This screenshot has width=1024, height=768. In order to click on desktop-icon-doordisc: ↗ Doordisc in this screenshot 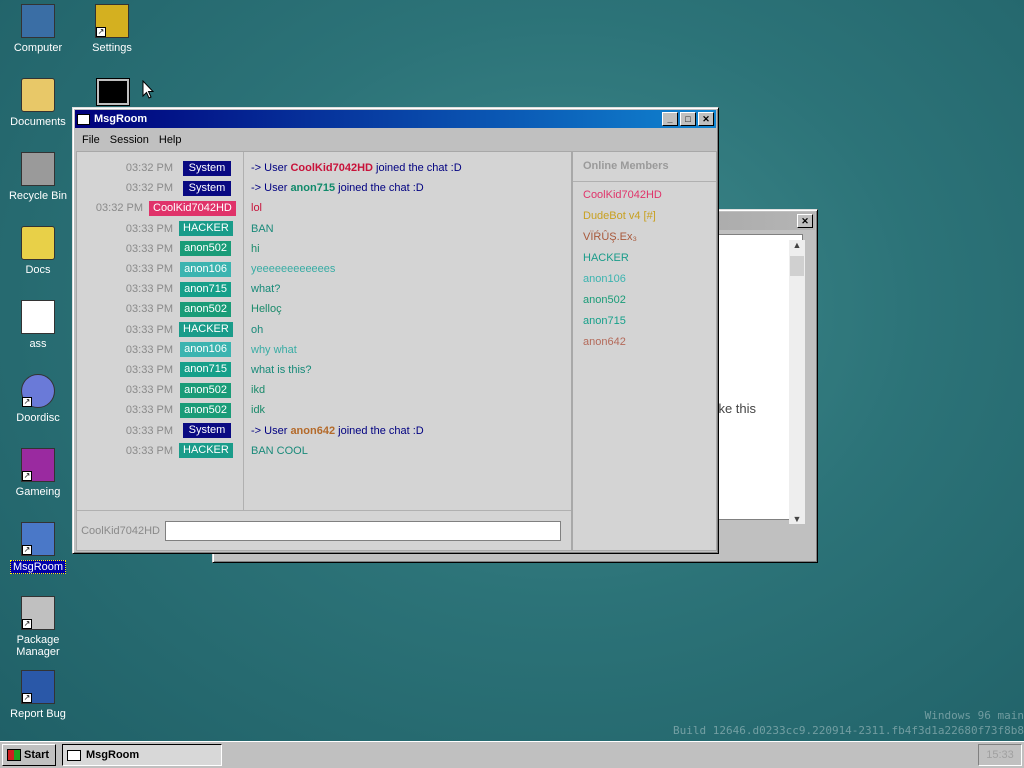, I will do `click(38, 399)`.